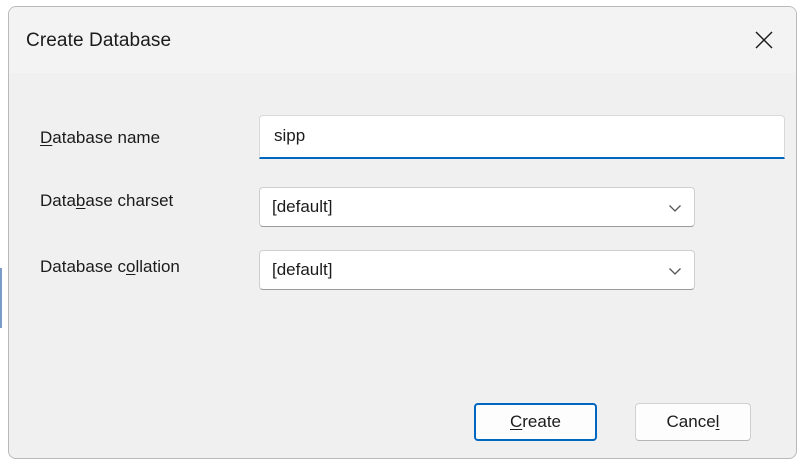 The height and width of the screenshot is (461, 799). I want to click on close-button, so click(764, 40).